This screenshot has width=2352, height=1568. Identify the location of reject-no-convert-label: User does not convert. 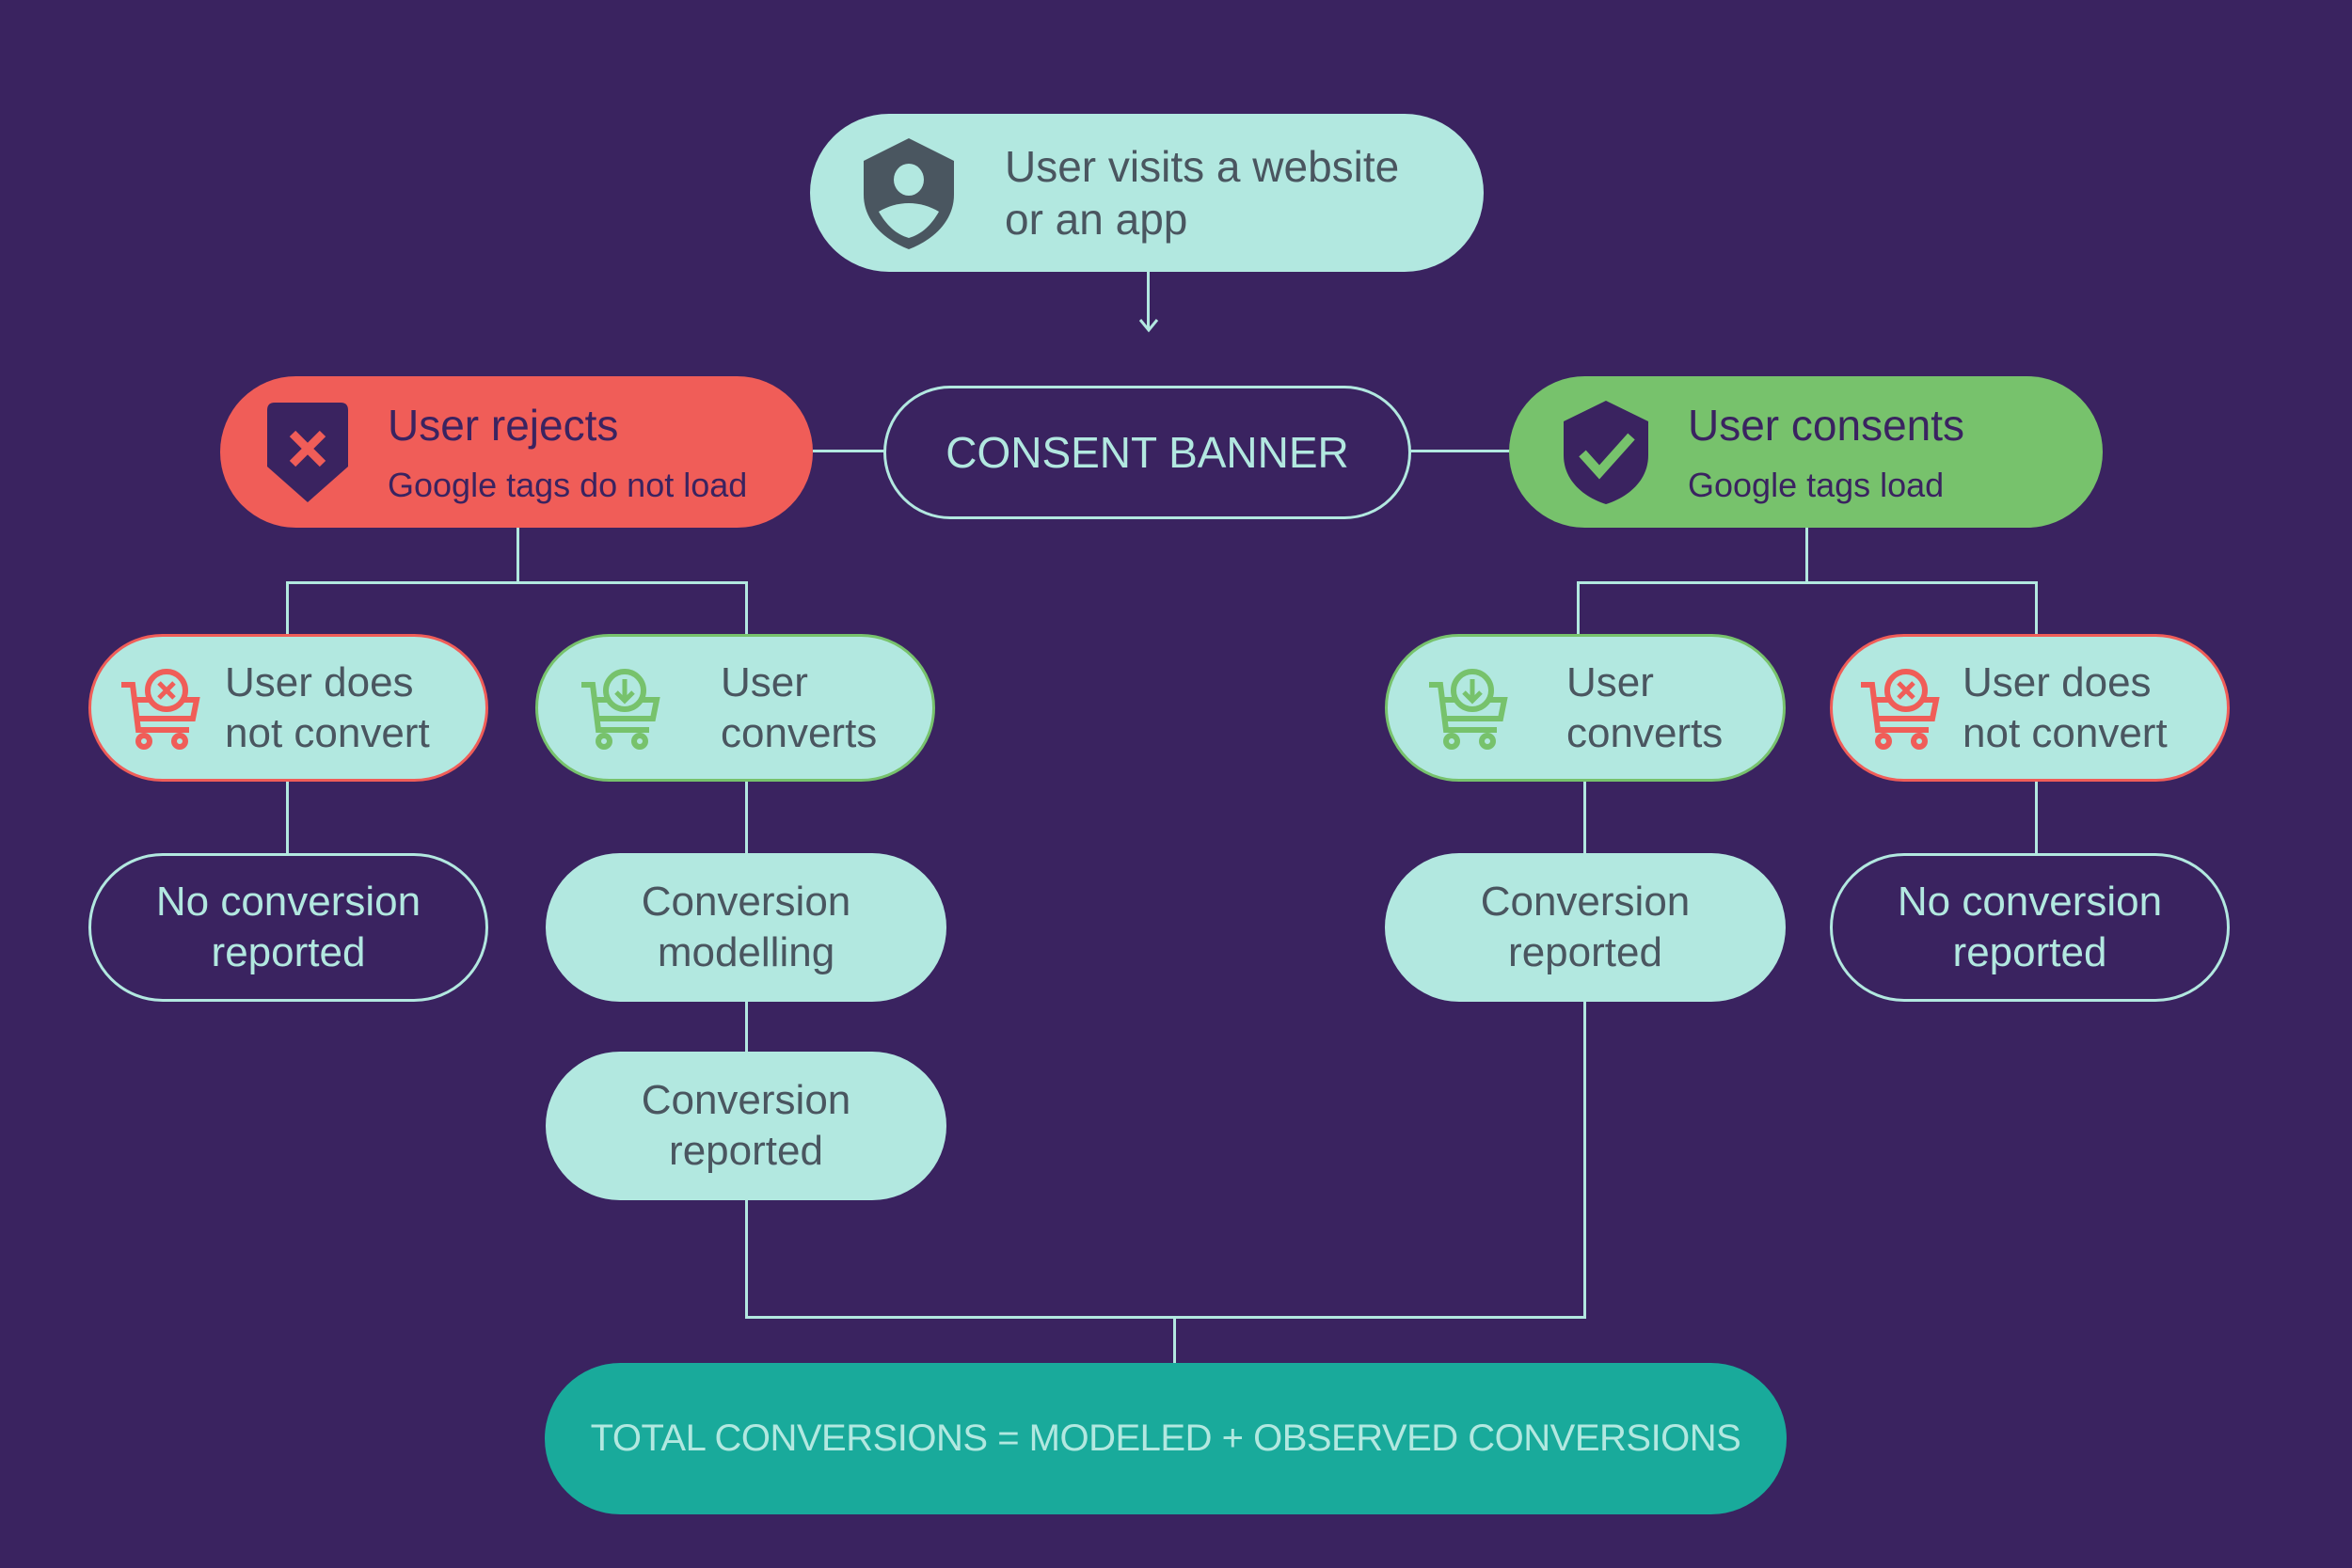
(327, 707).